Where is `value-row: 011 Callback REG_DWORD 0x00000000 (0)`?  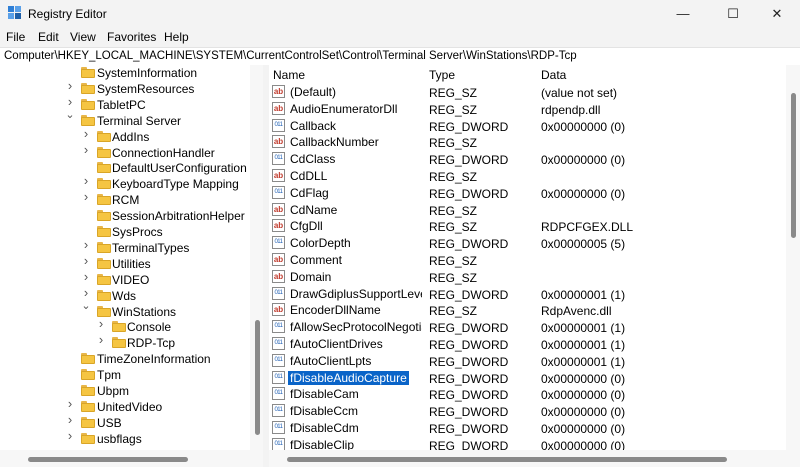 value-row: 011 Callback REG_DWORD 0x00000000 (0) is located at coordinates (527, 126).